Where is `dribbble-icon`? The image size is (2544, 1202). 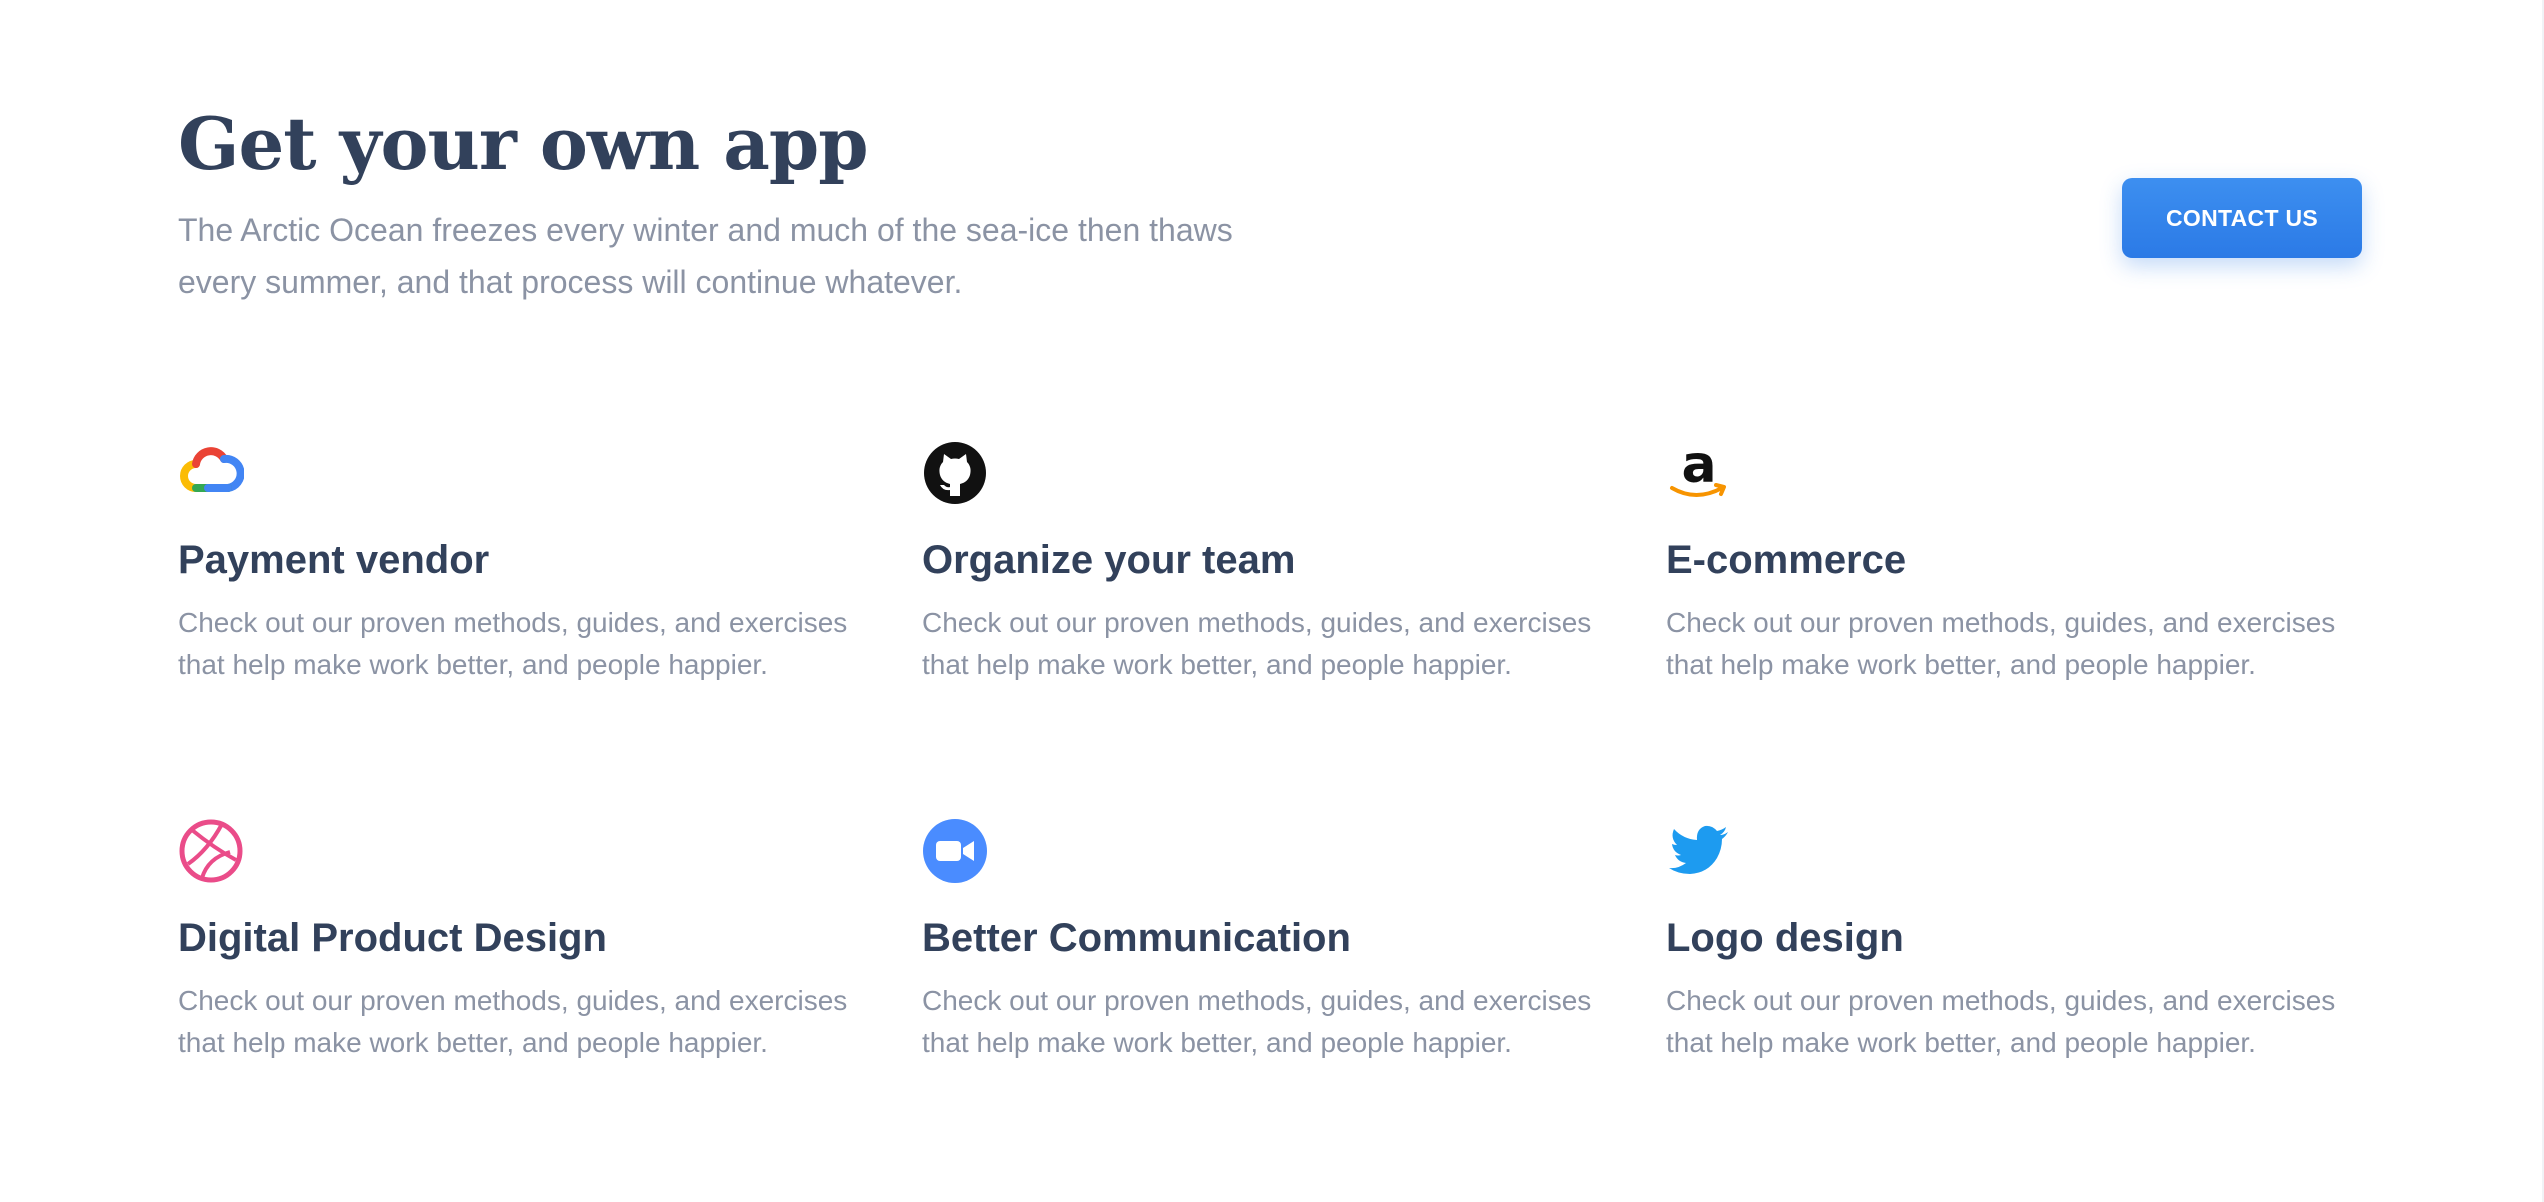
dribbble-icon is located at coordinates (211, 851).